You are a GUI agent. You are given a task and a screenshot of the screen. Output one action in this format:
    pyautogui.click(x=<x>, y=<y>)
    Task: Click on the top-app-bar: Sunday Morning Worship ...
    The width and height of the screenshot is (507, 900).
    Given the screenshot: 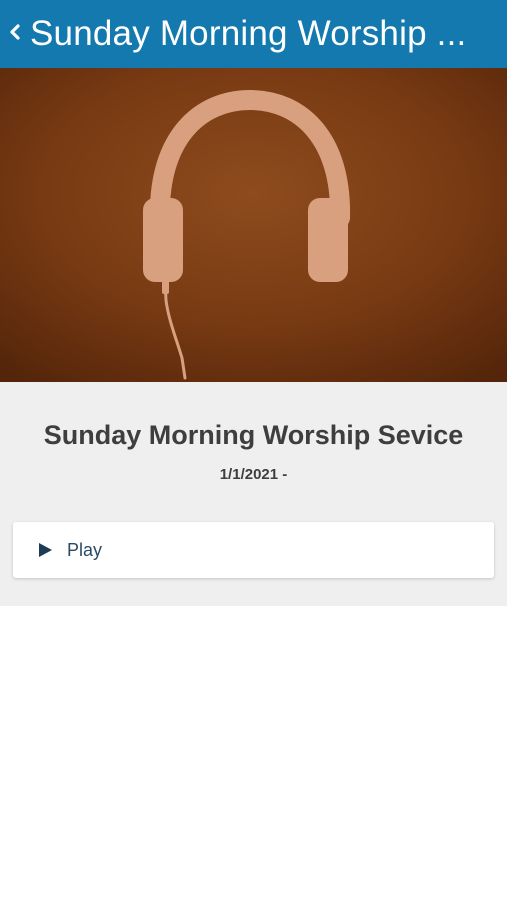 What is the action you would take?
    pyautogui.click(x=253, y=34)
    